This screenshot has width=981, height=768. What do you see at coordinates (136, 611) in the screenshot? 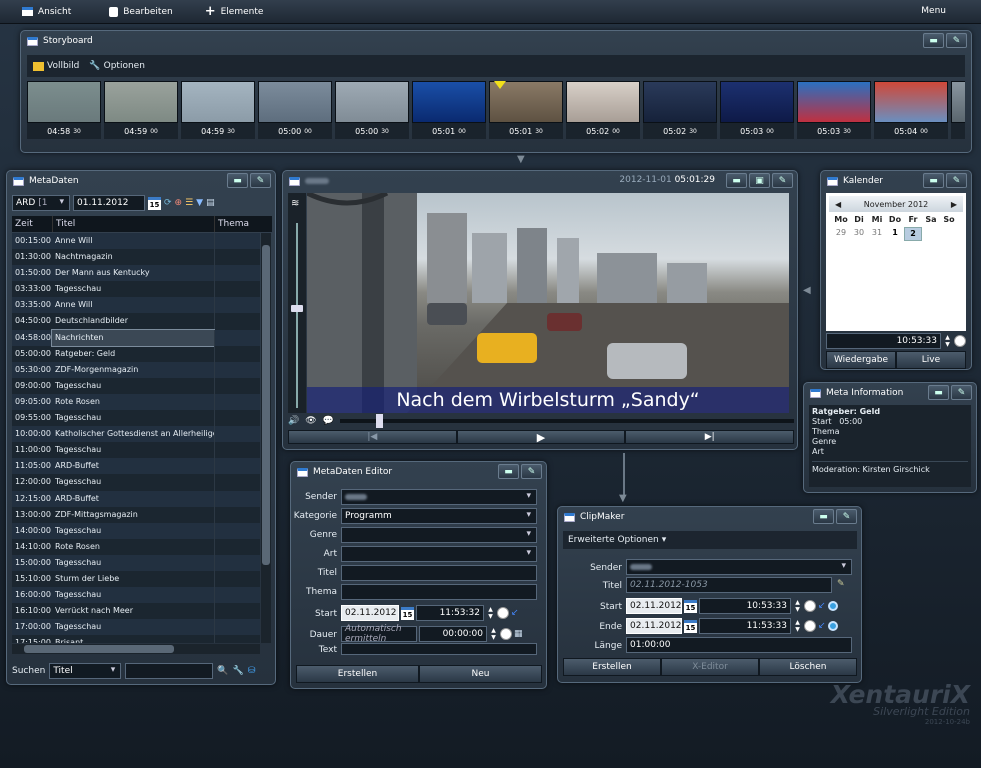
I see `table-row: 16:10:00 Verrückt nach Meer` at bounding box center [136, 611].